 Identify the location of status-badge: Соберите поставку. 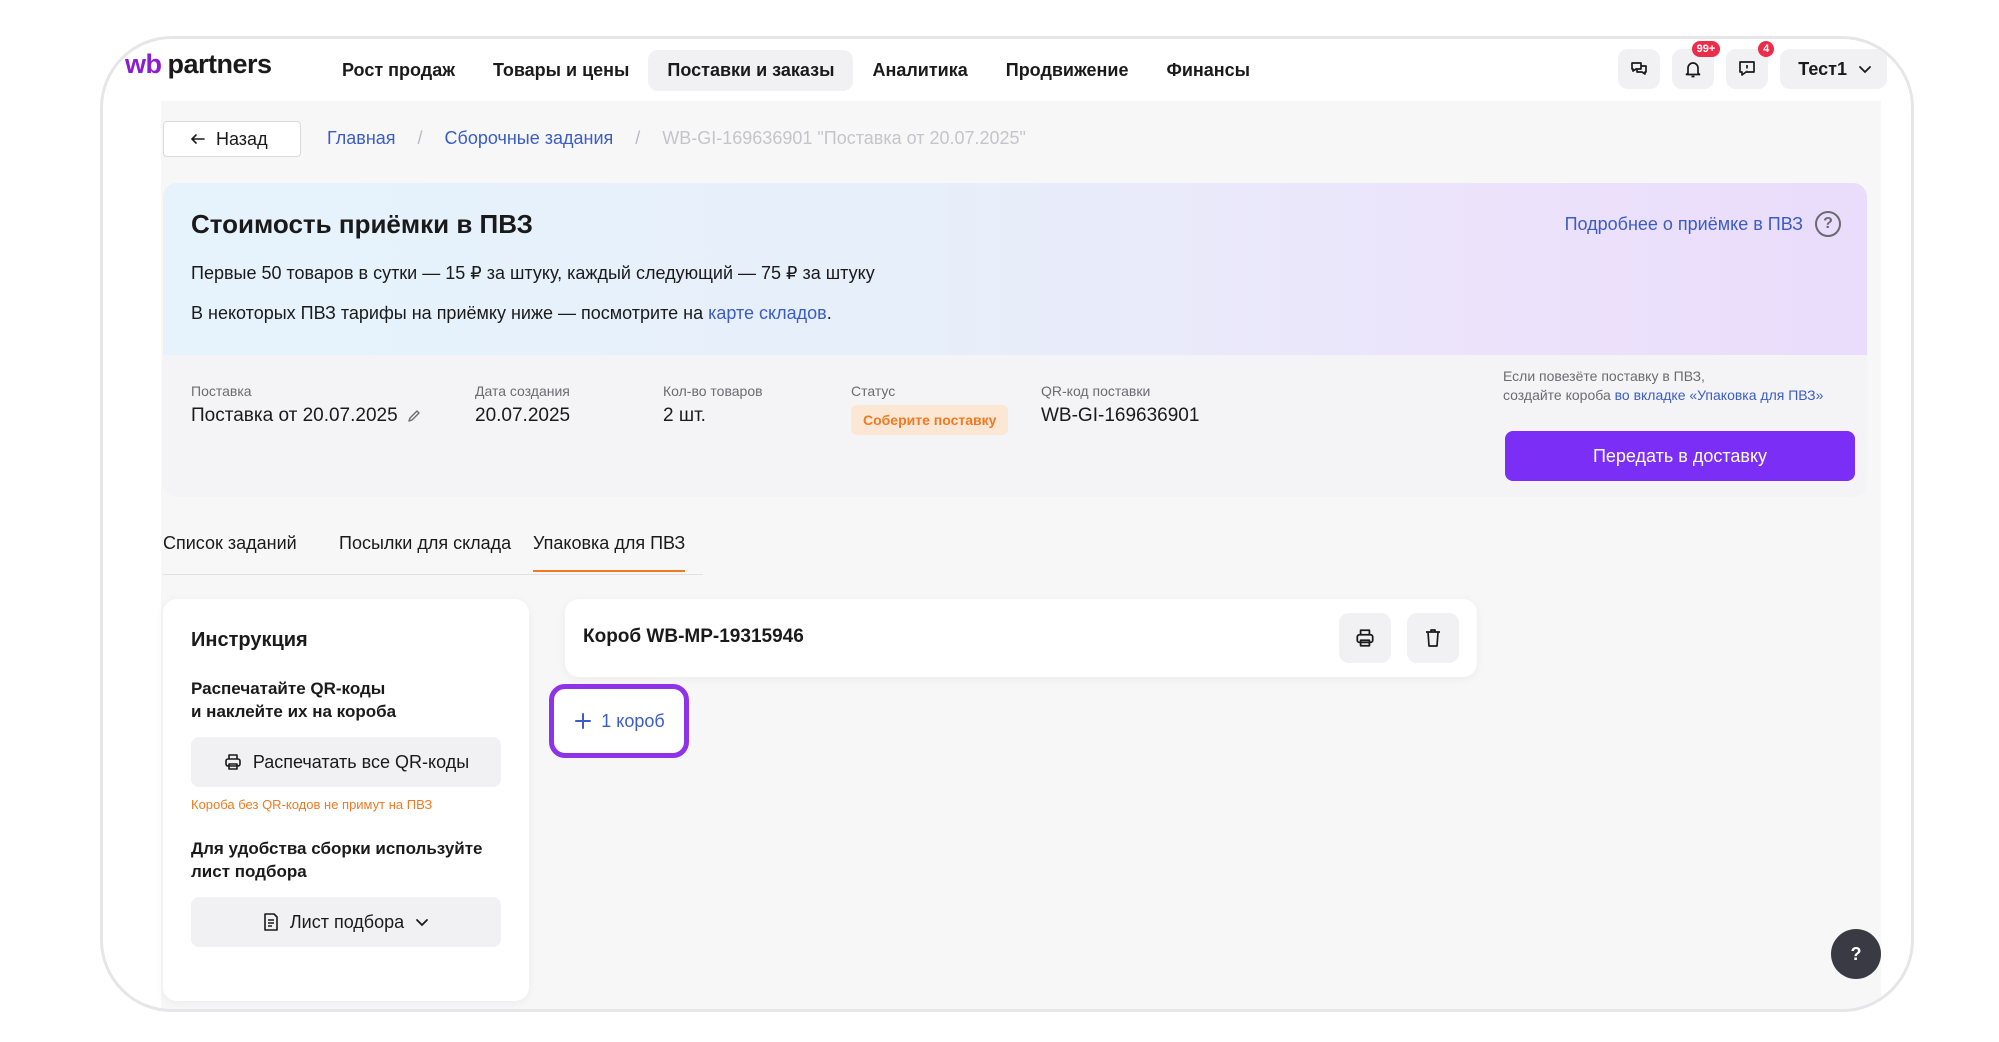
(930, 420).